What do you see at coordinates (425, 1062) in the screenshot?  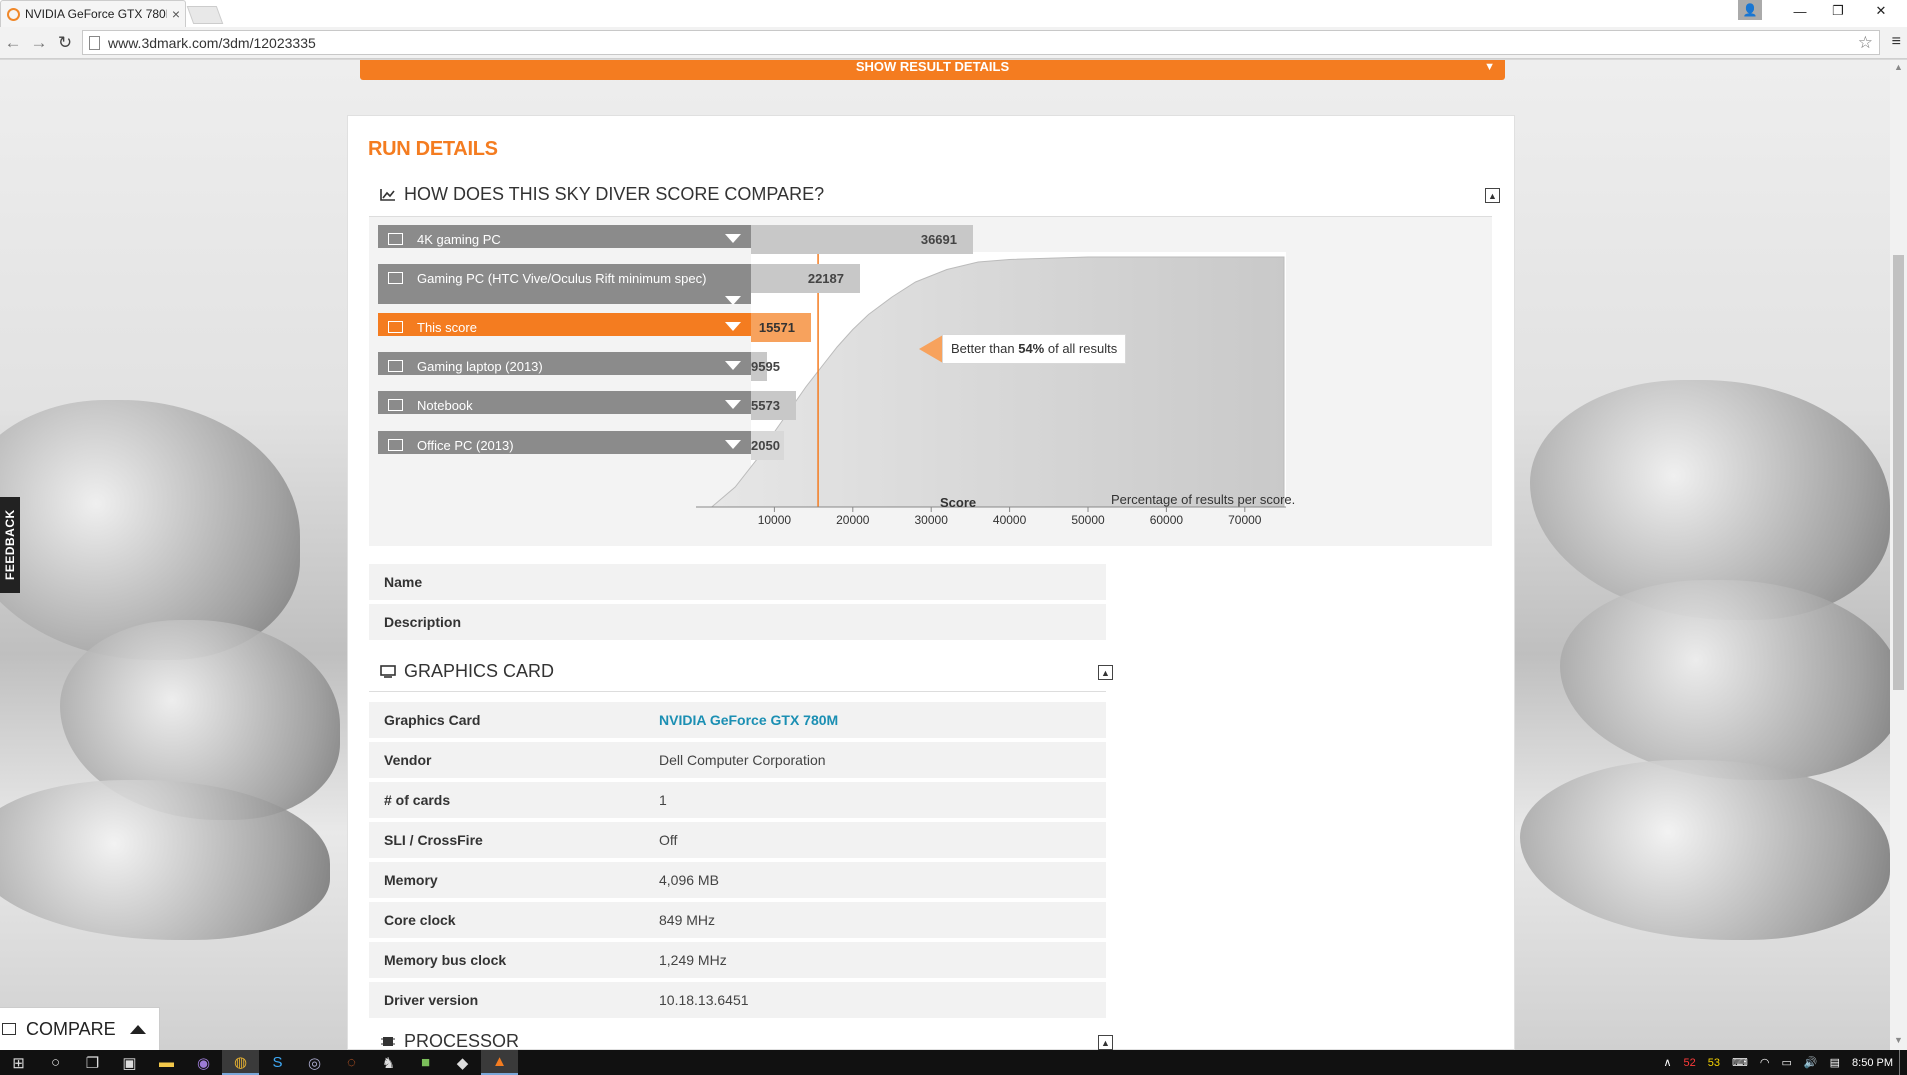 I see `minecraft-icon: ■` at bounding box center [425, 1062].